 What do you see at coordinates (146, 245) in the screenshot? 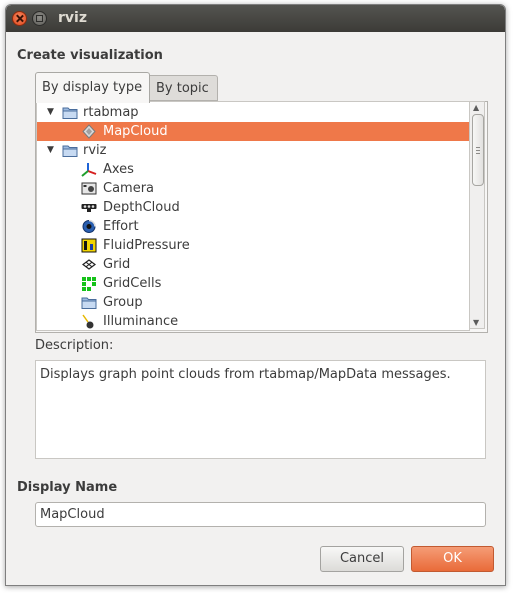
I see `tree-item-label: FluidPressure` at bounding box center [146, 245].